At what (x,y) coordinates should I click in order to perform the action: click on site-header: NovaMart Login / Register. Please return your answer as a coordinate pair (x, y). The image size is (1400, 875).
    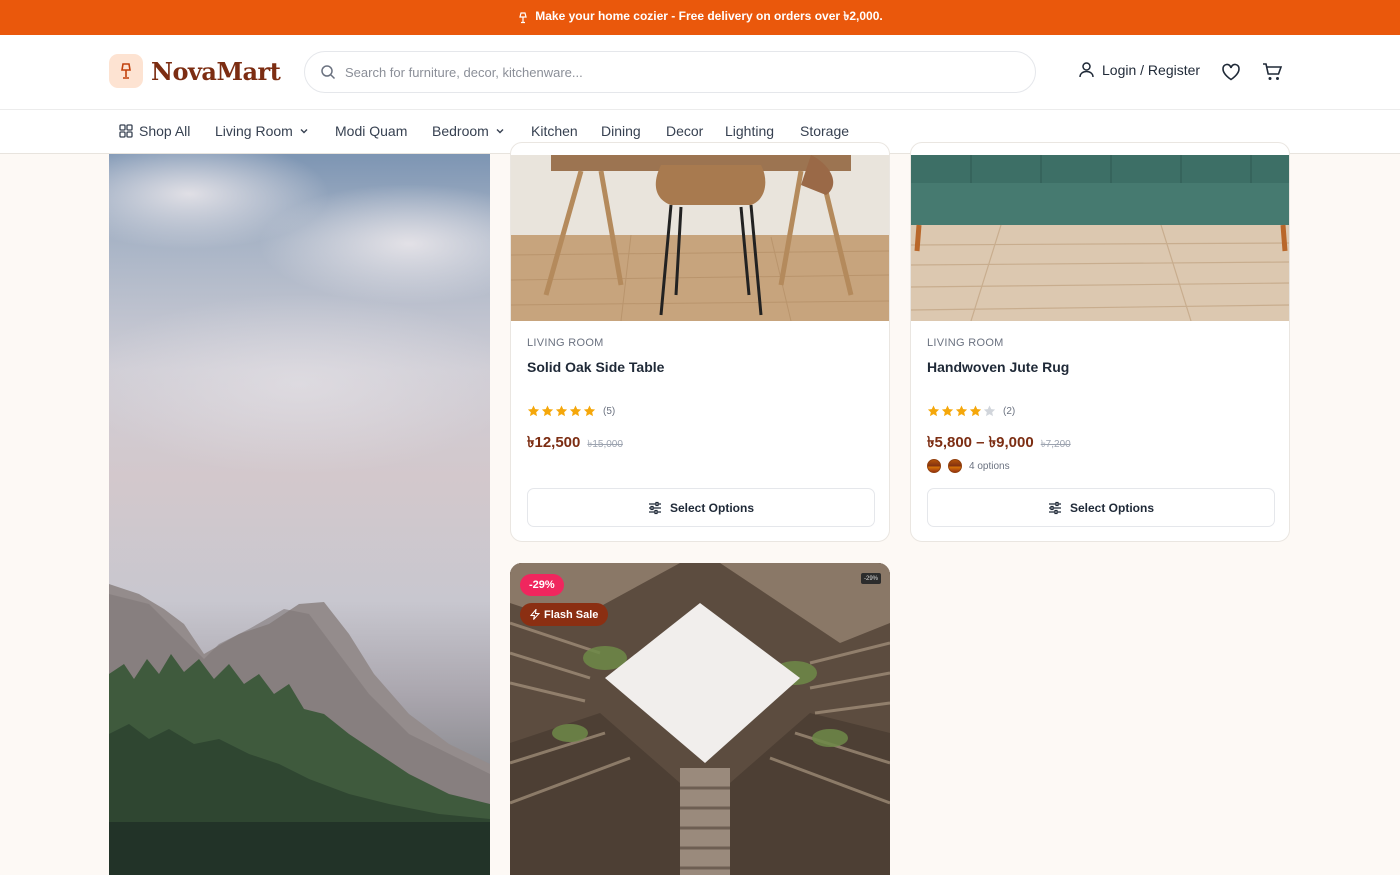
    Looking at the image, I should click on (700, 72).